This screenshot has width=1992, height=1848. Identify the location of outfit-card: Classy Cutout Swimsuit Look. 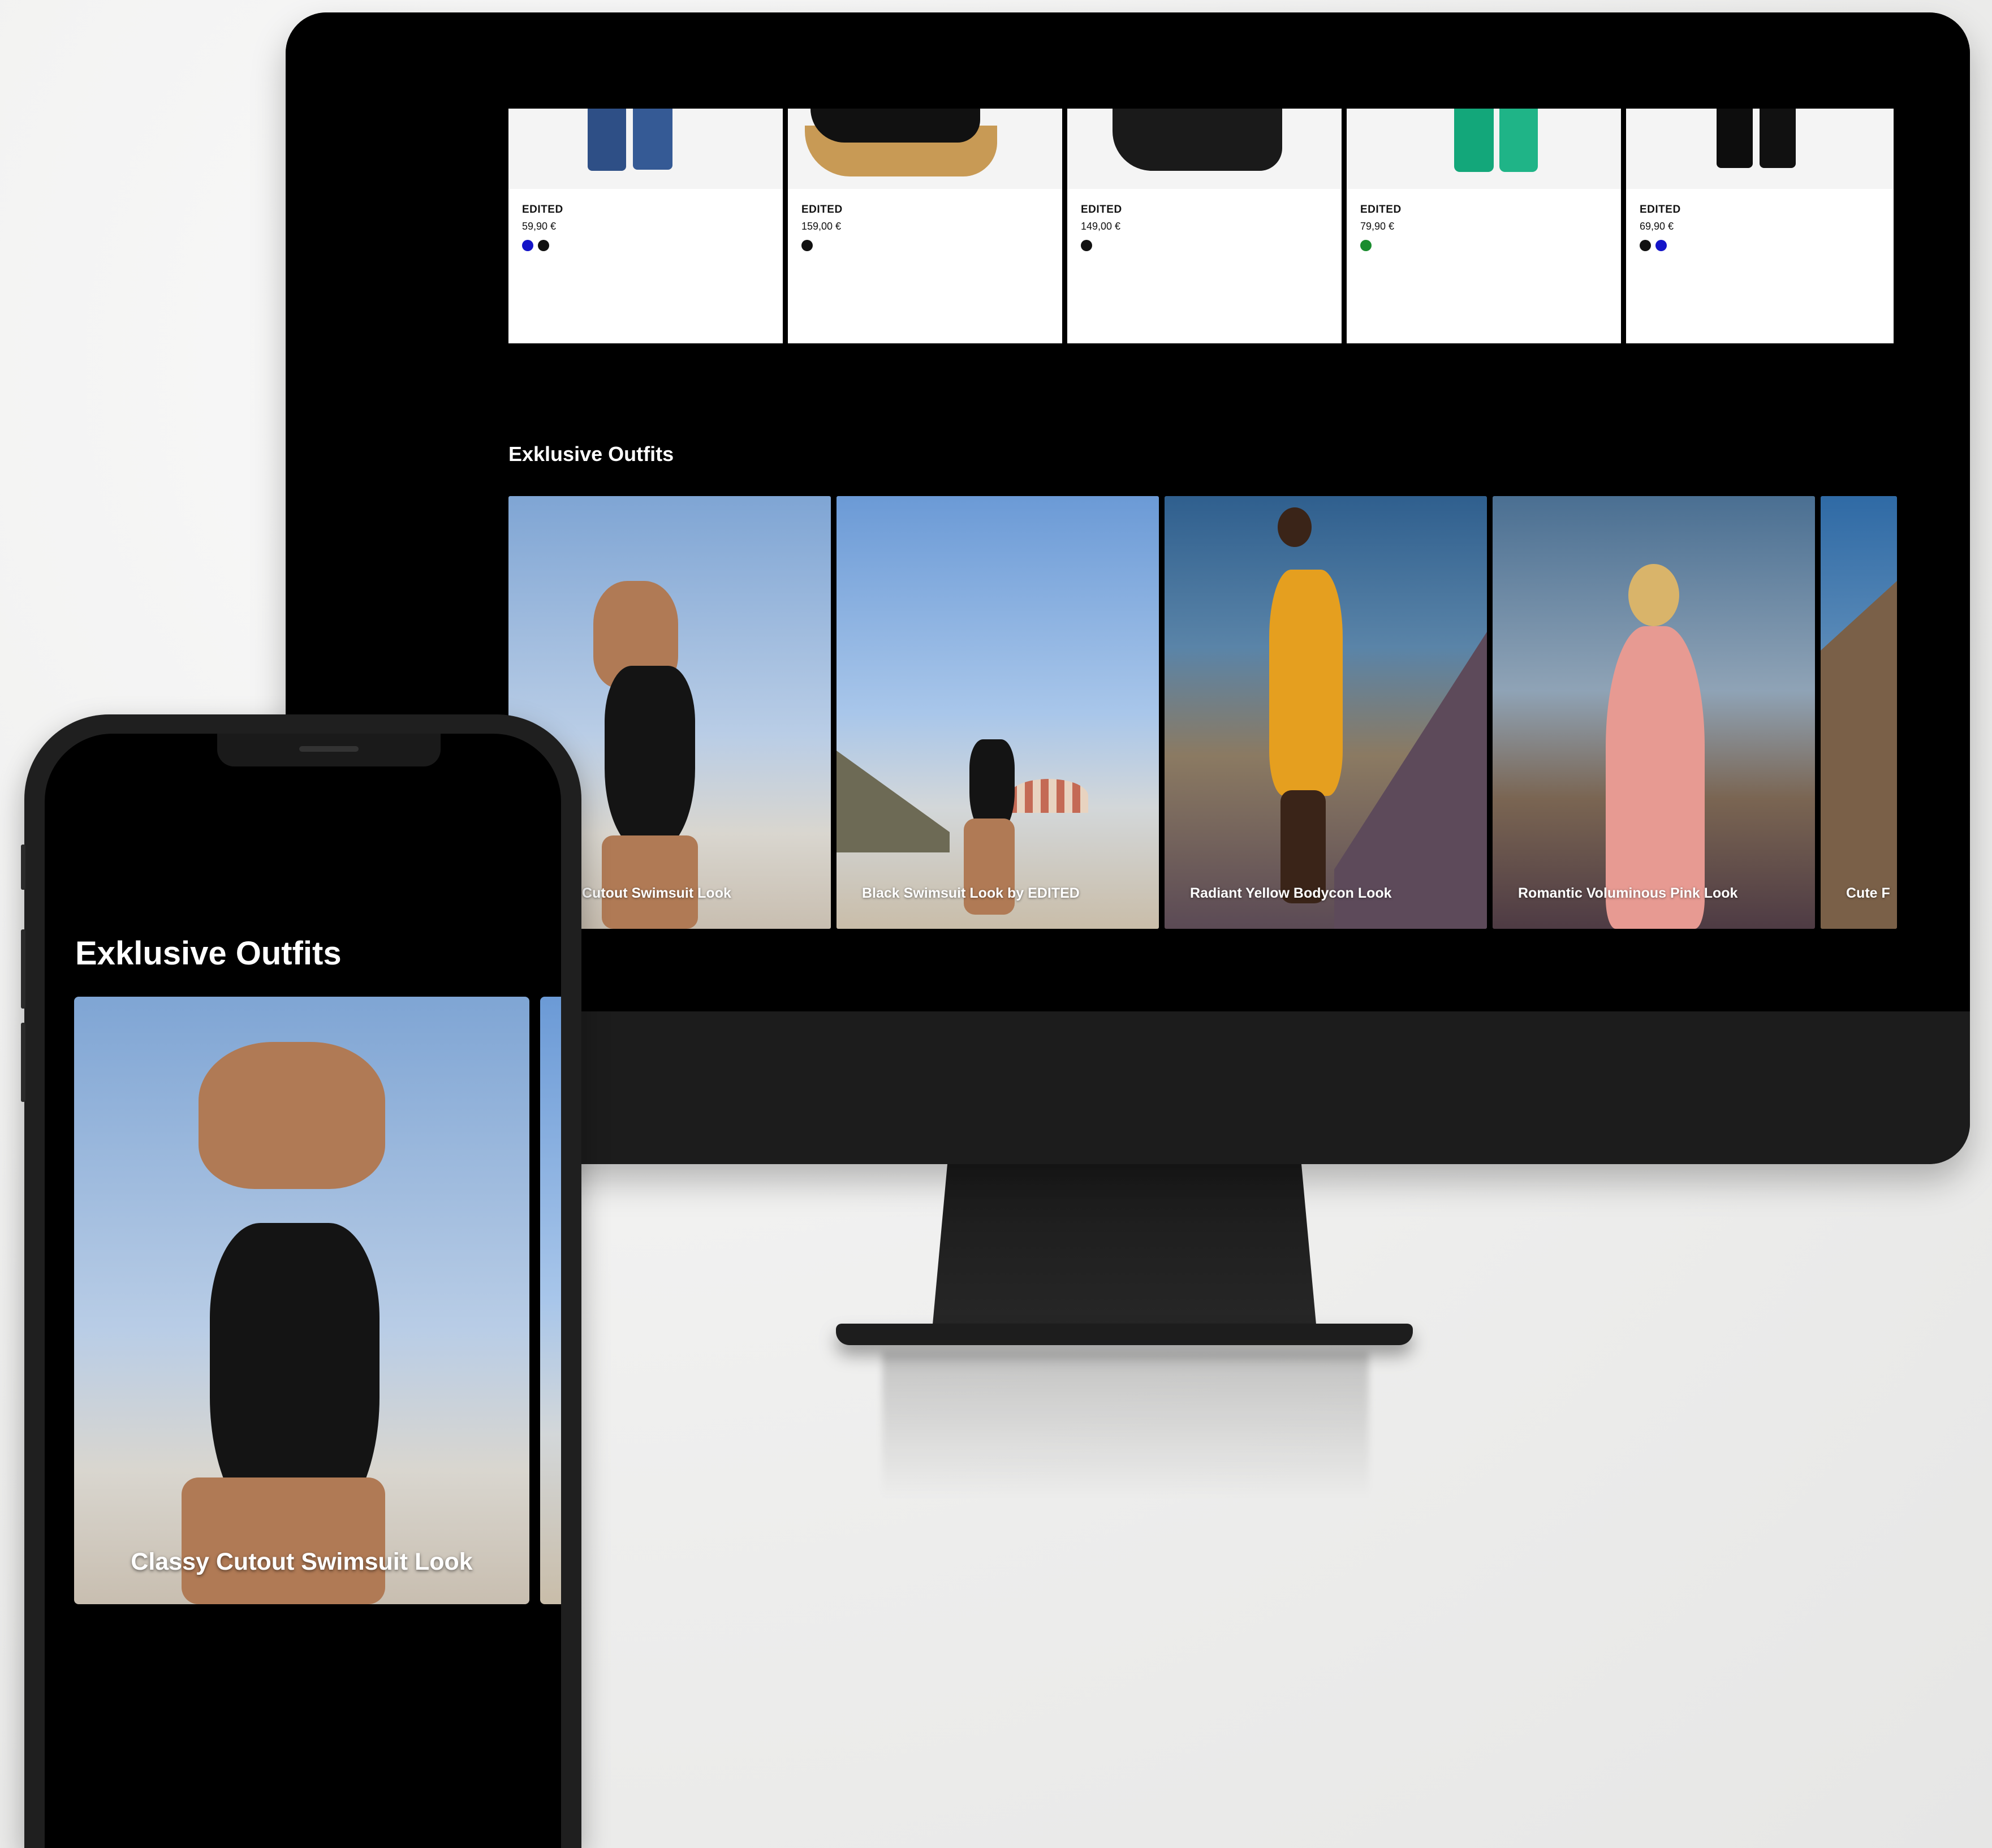
(301, 1300).